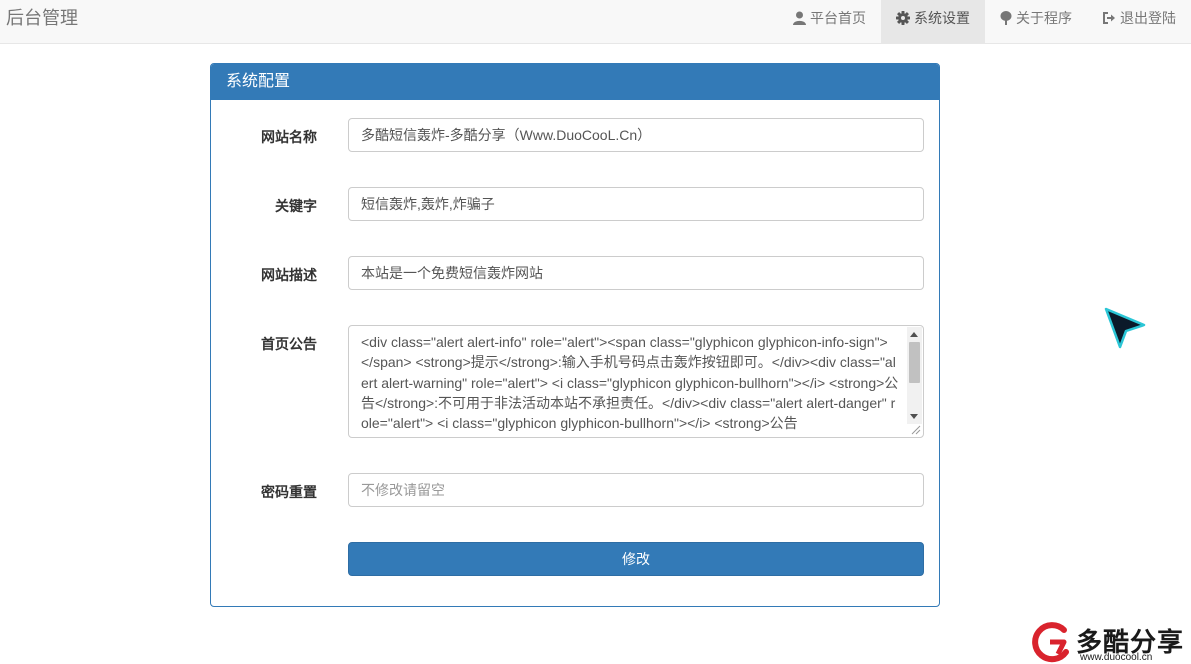 This screenshot has width=1191, height=664. What do you see at coordinates (799, 18) in the screenshot?
I see `user-icon` at bounding box center [799, 18].